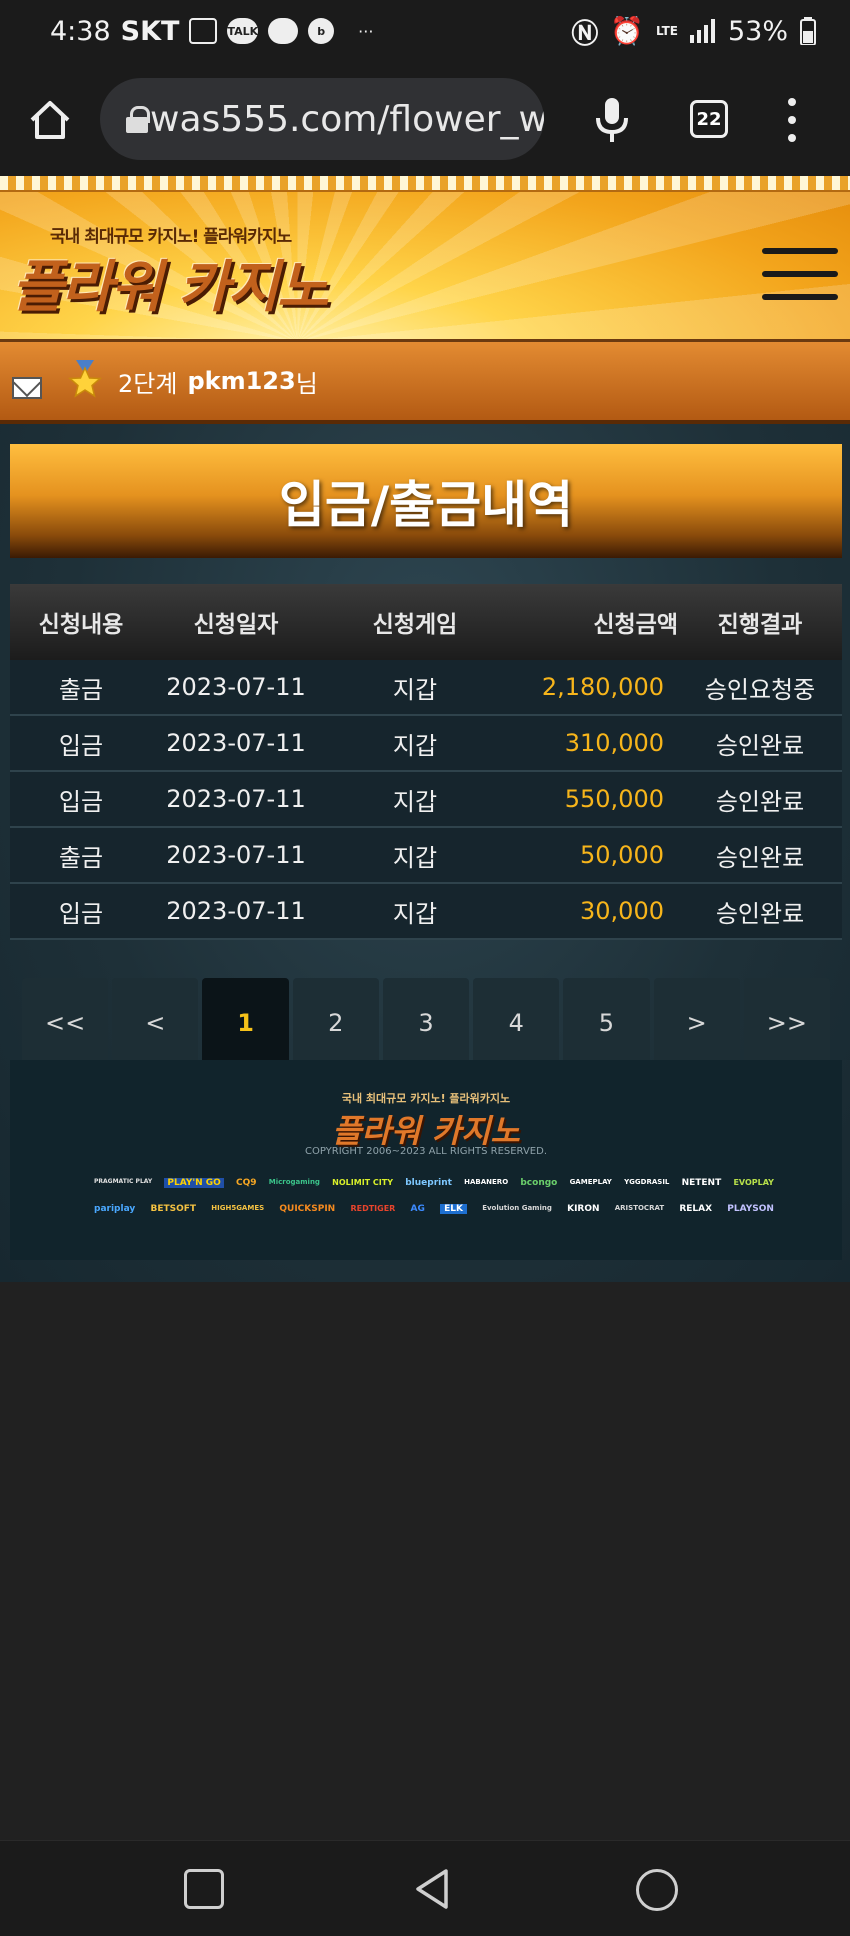 This screenshot has width=850, height=1936. What do you see at coordinates (622, 855) in the screenshot?
I see `cell-amount: 50,000` at bounding box center [622, 855].